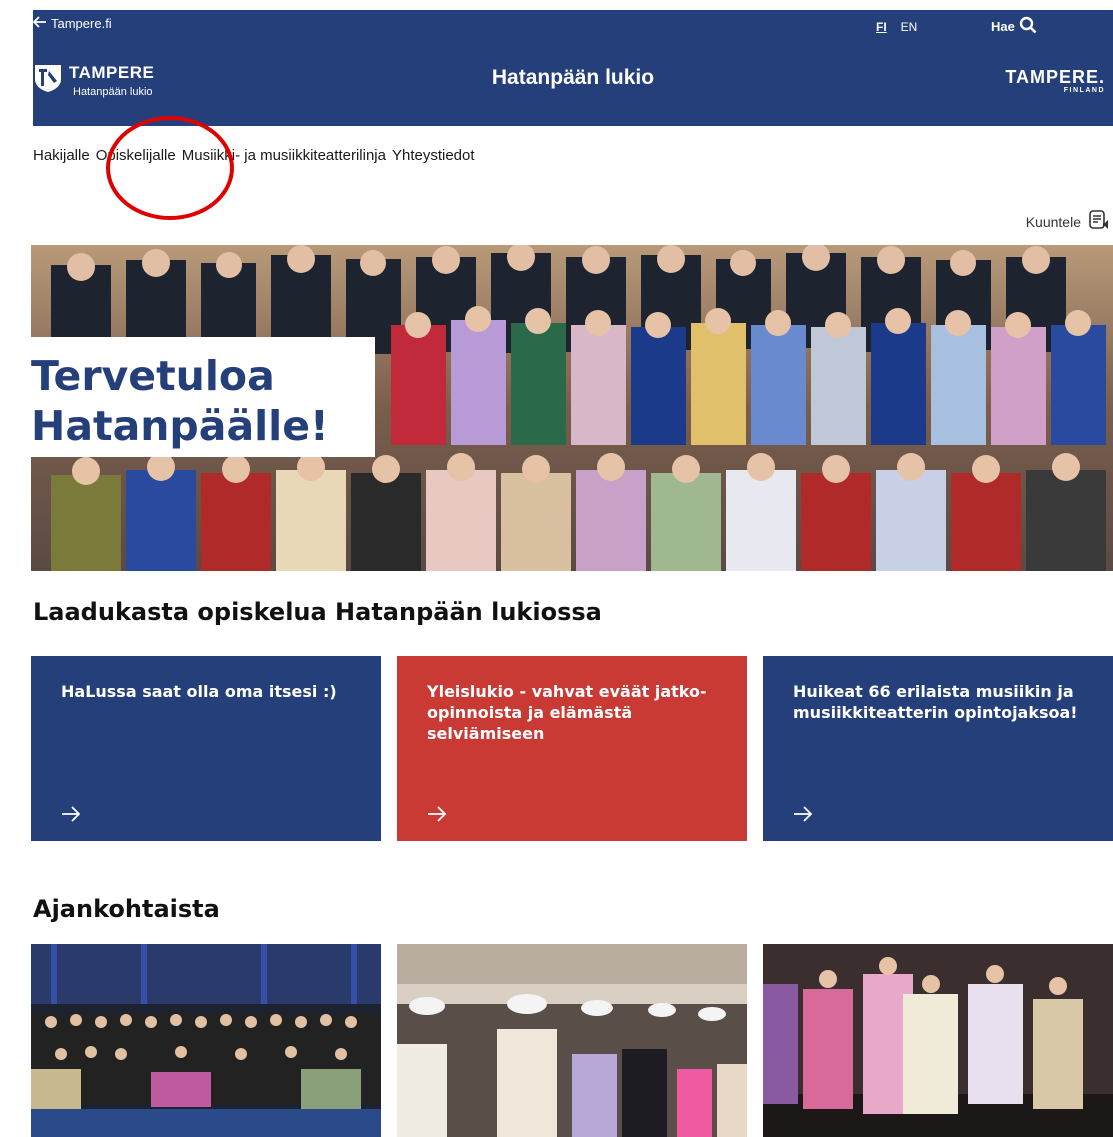 The width and height of the screenshot is (1113, 1137). I want to click on quality-section-heading: Laadukasta opiskelua Hatanpään lukiossa, so click(317, 612).